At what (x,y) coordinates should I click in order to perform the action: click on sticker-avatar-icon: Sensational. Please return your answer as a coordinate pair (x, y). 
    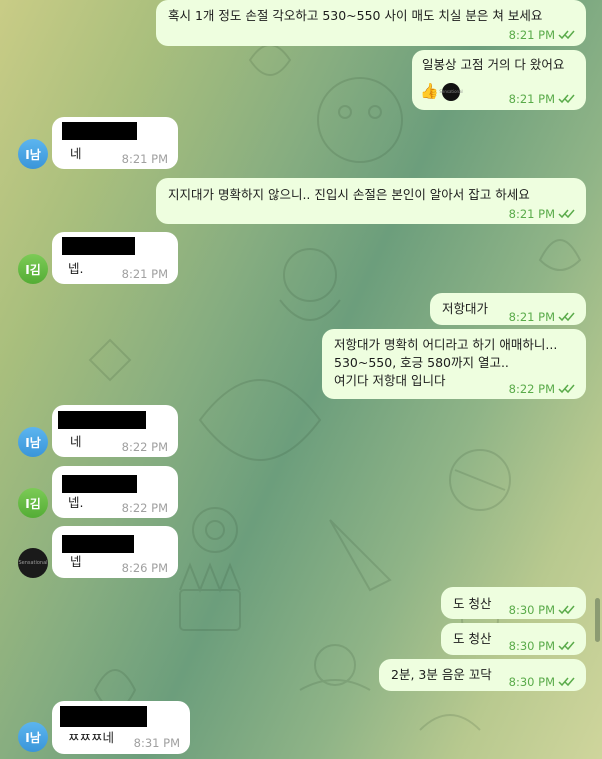
    Looking at the image, I should click on (451, 92).